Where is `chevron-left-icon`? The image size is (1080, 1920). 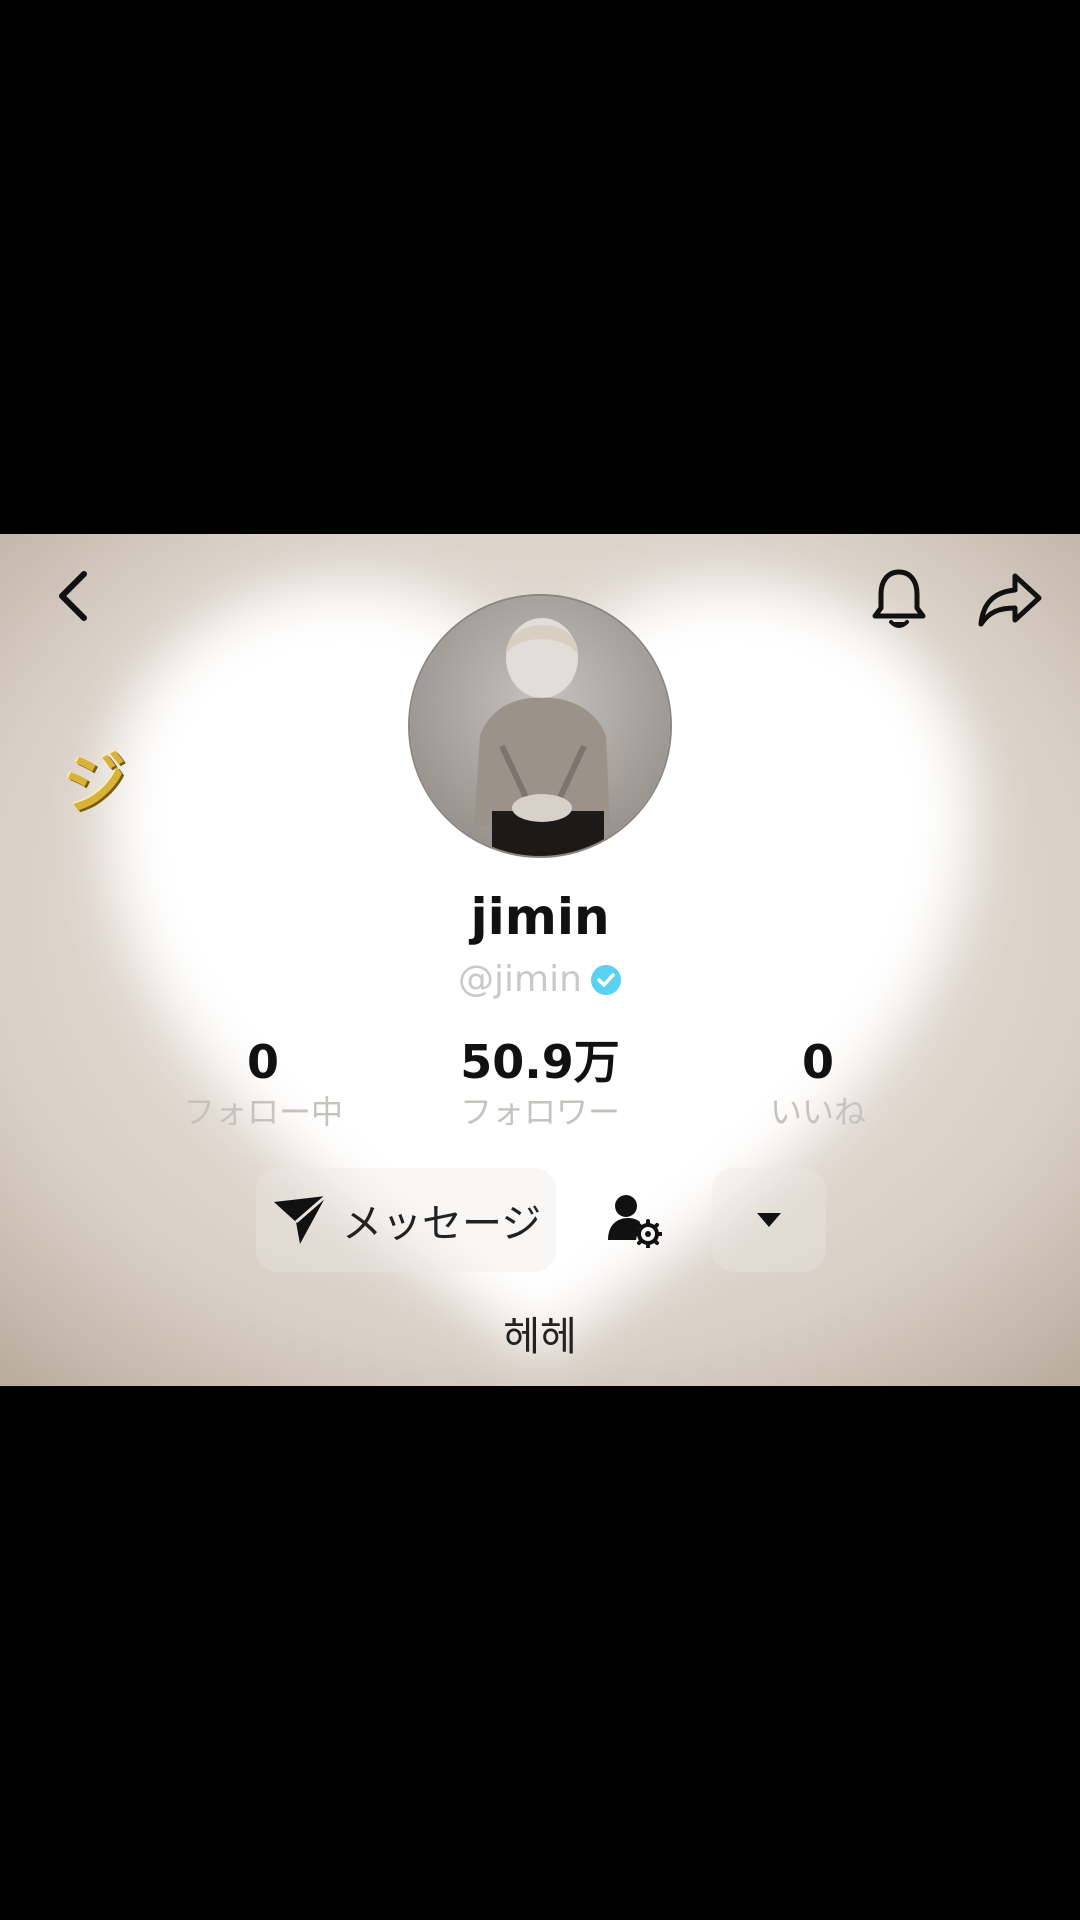
chevron-left-icon is located at coordinates (73, 596).